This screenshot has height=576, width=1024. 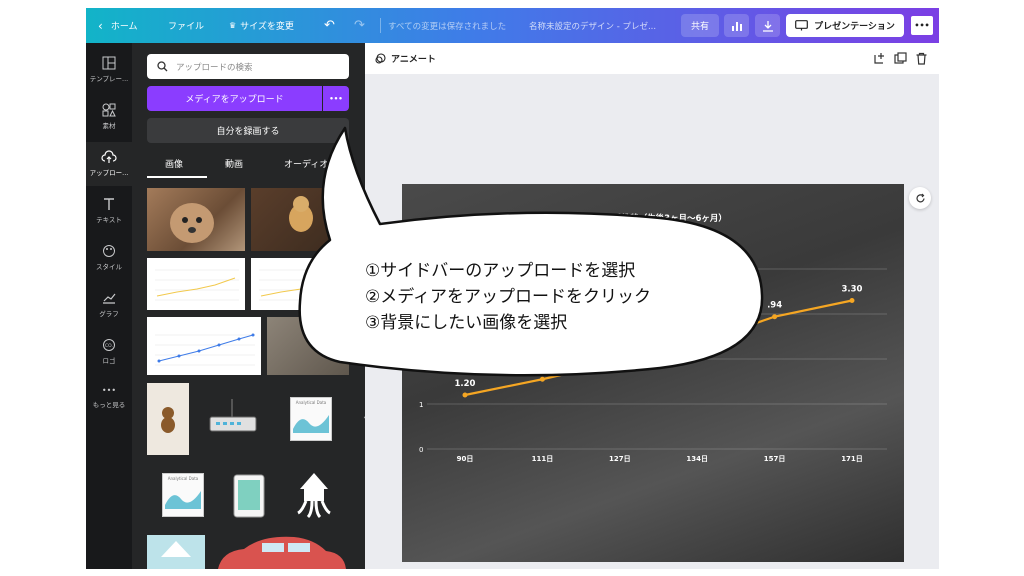 I want to click on callout-line: ③背景にしたい画像を選択, so click(x=466, y=323).